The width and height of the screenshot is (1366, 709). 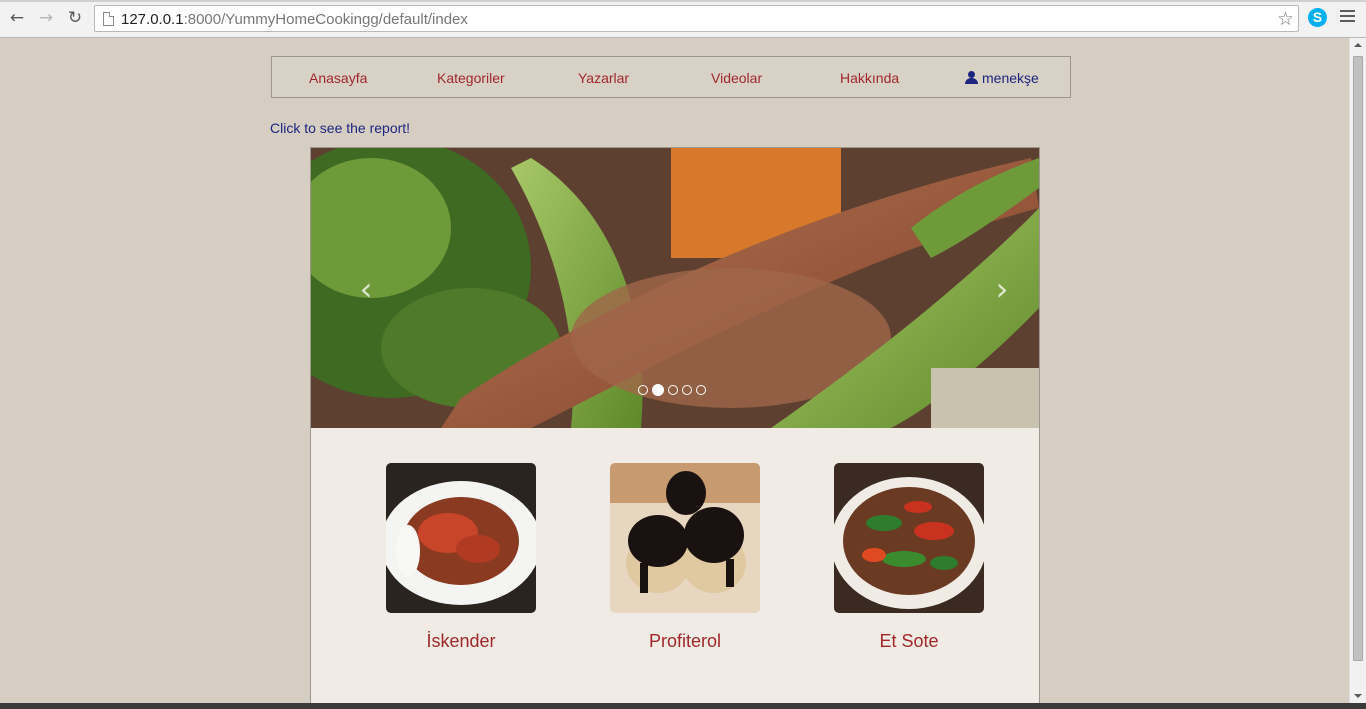 What do you see at coordinates (1010, 78) in the screenshot?
I see `user-name: menekşe` at bounding box center [1010, 78].